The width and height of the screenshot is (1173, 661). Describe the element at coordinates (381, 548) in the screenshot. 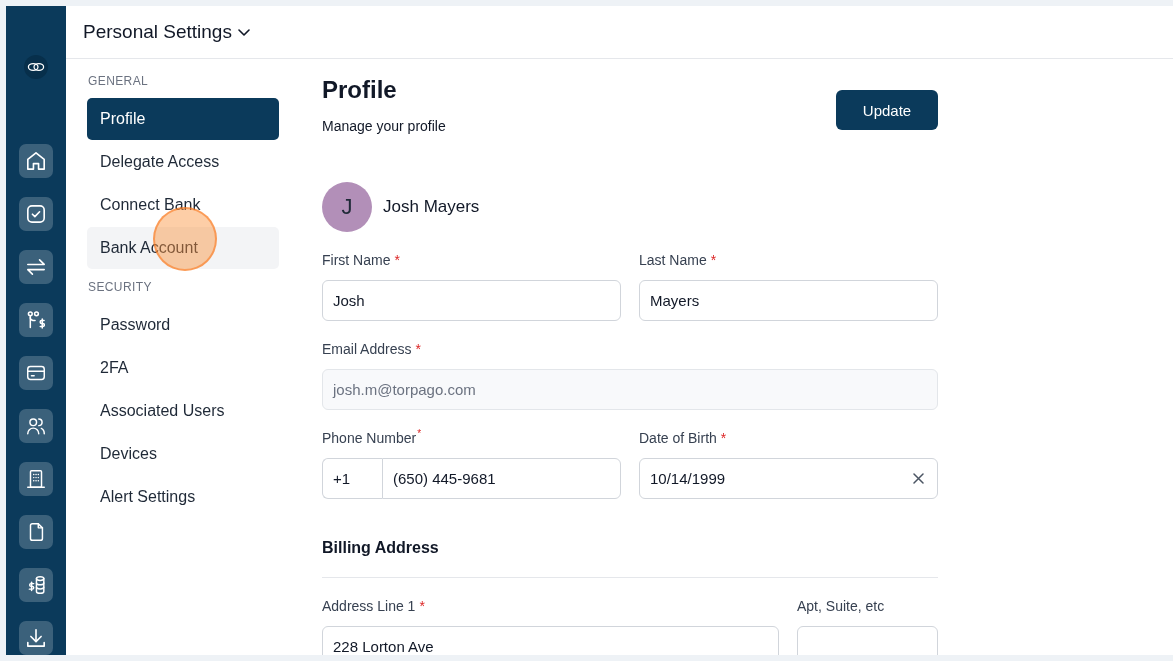

I see `section-heading: Billing Address` at that location.